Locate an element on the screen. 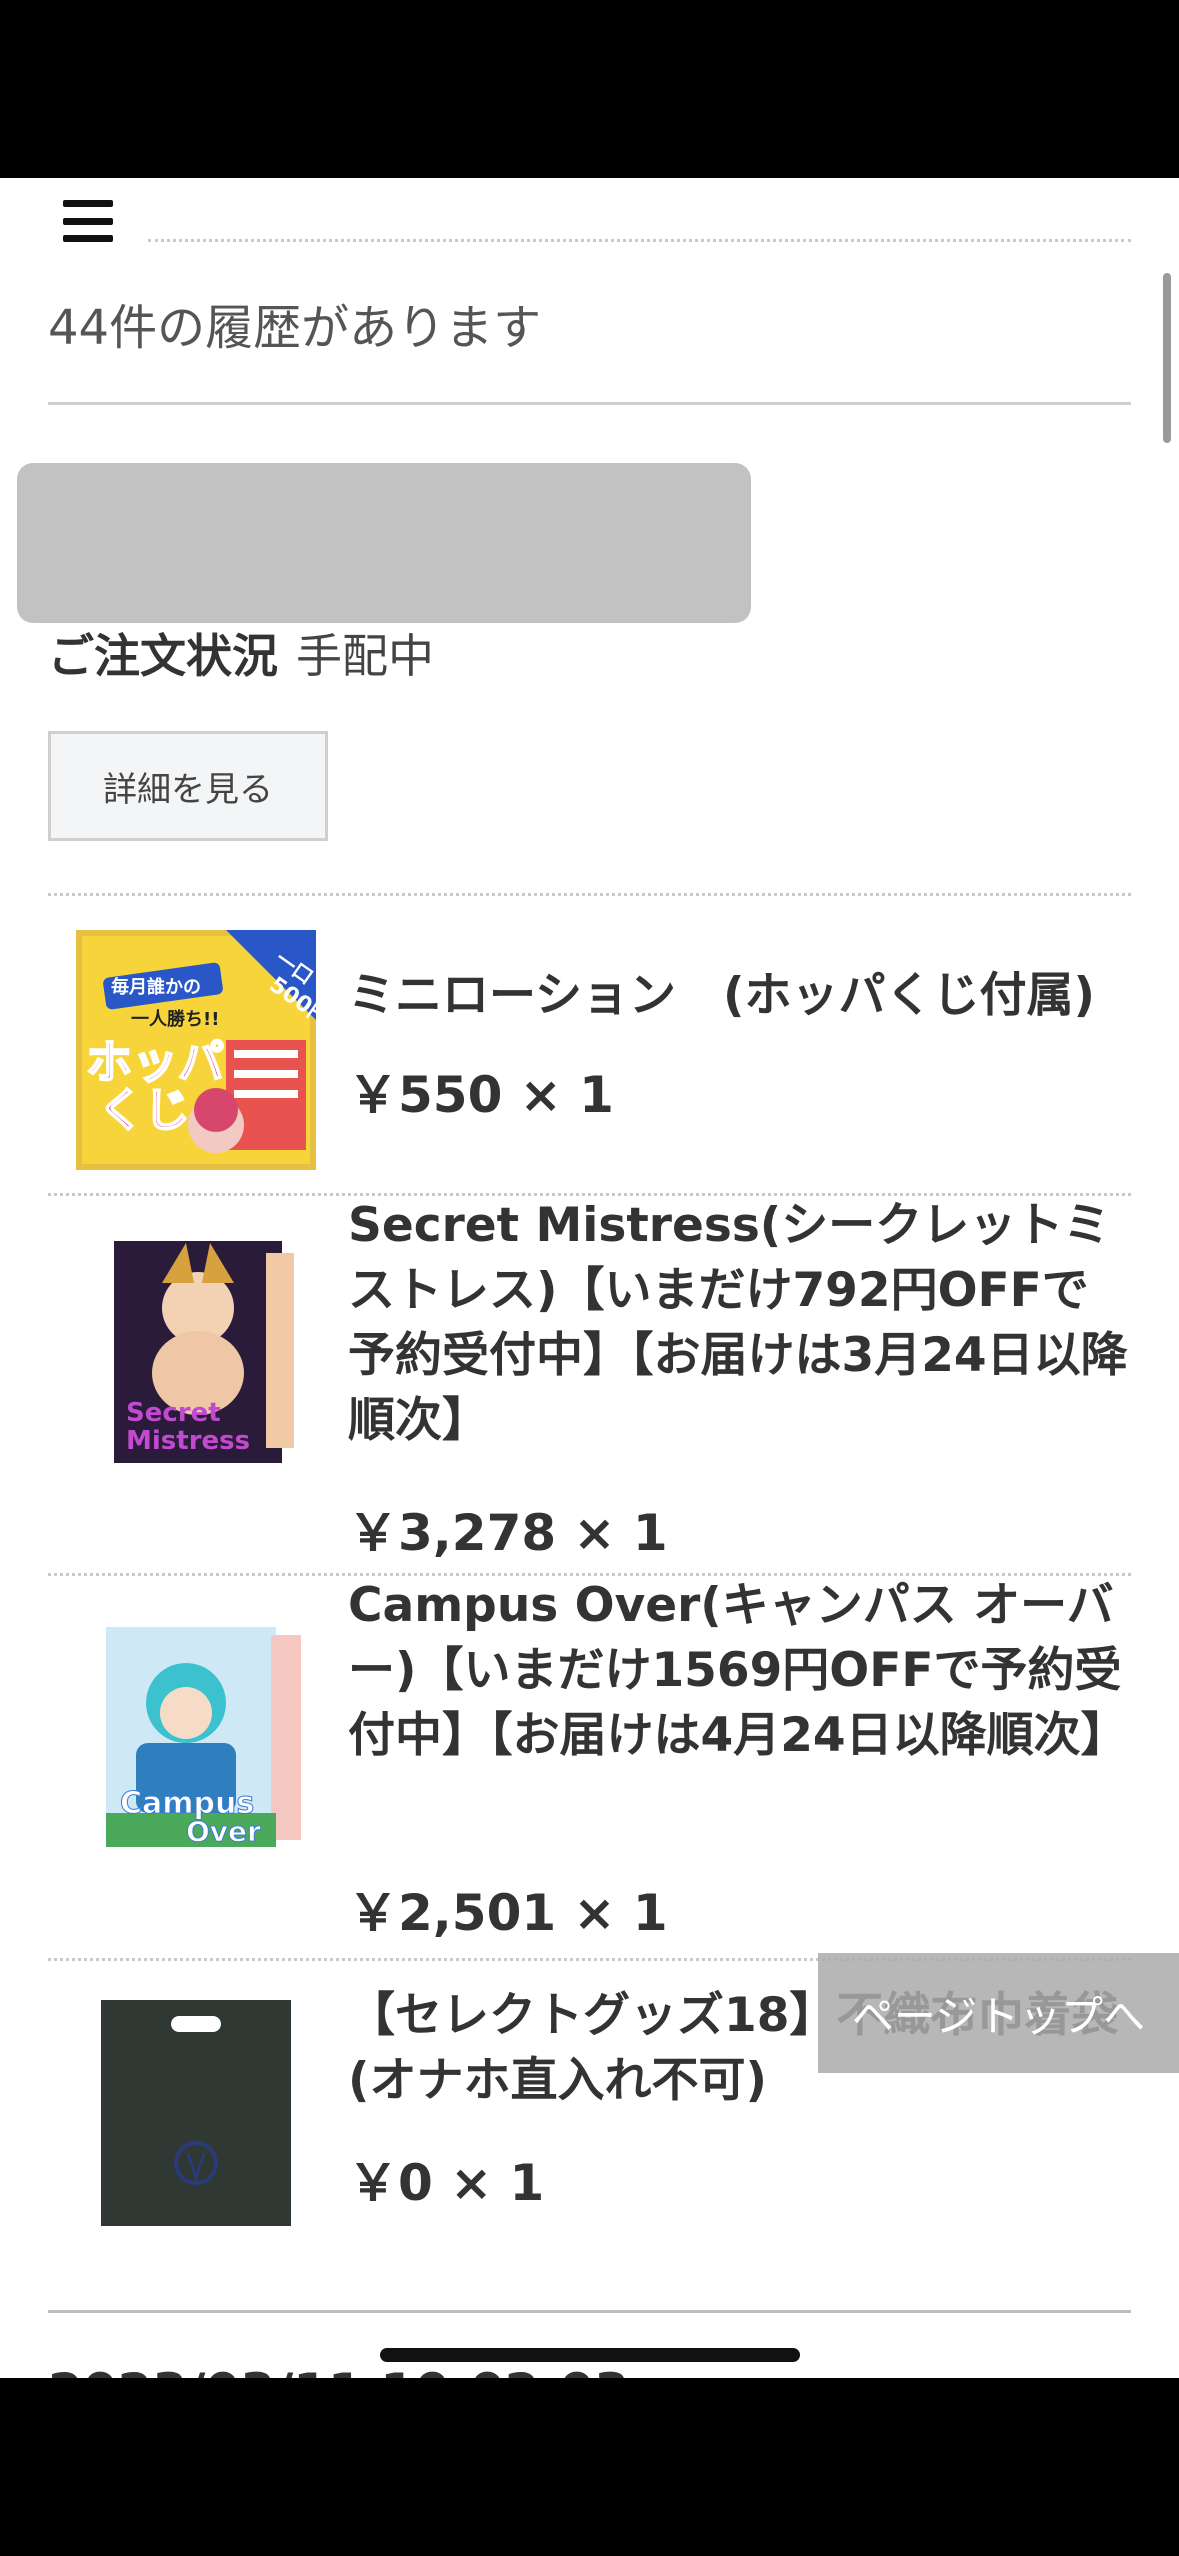 The image size is (1179, 2556). thumb-text: 毎月誰かの is located at coordinates (156, 987).